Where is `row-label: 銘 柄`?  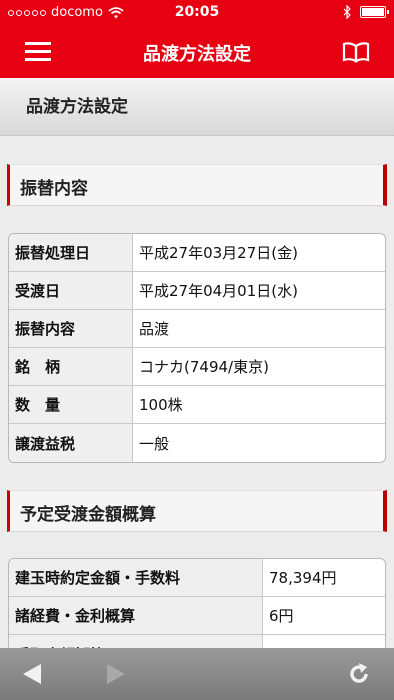
row-label: 銘 柄 is located at coordinates (71, 367).